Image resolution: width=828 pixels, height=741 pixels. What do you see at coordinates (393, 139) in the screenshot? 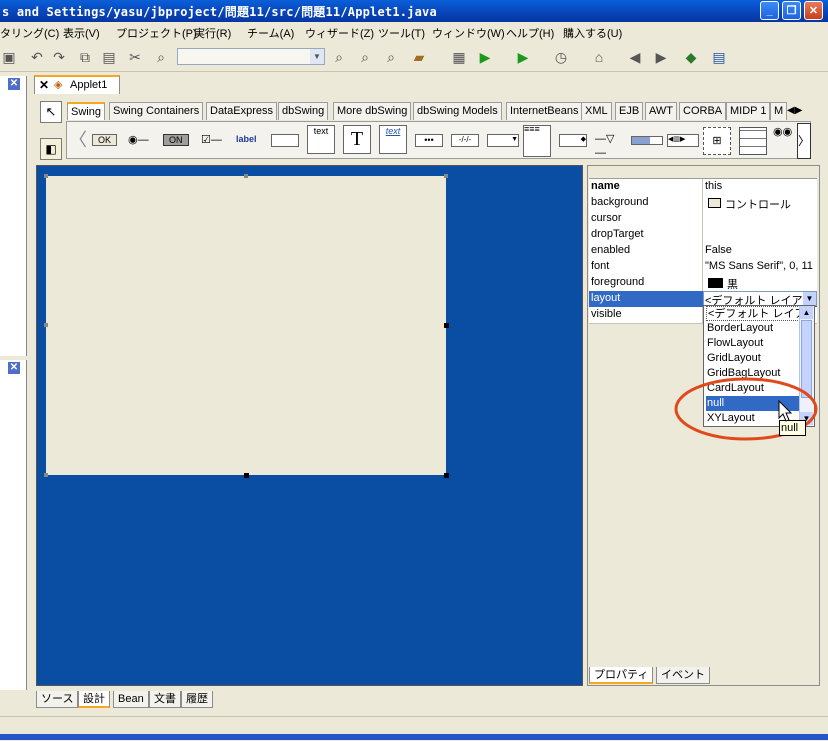
I see `jeditorpane-icon: text` at bounding box center [393, 139].